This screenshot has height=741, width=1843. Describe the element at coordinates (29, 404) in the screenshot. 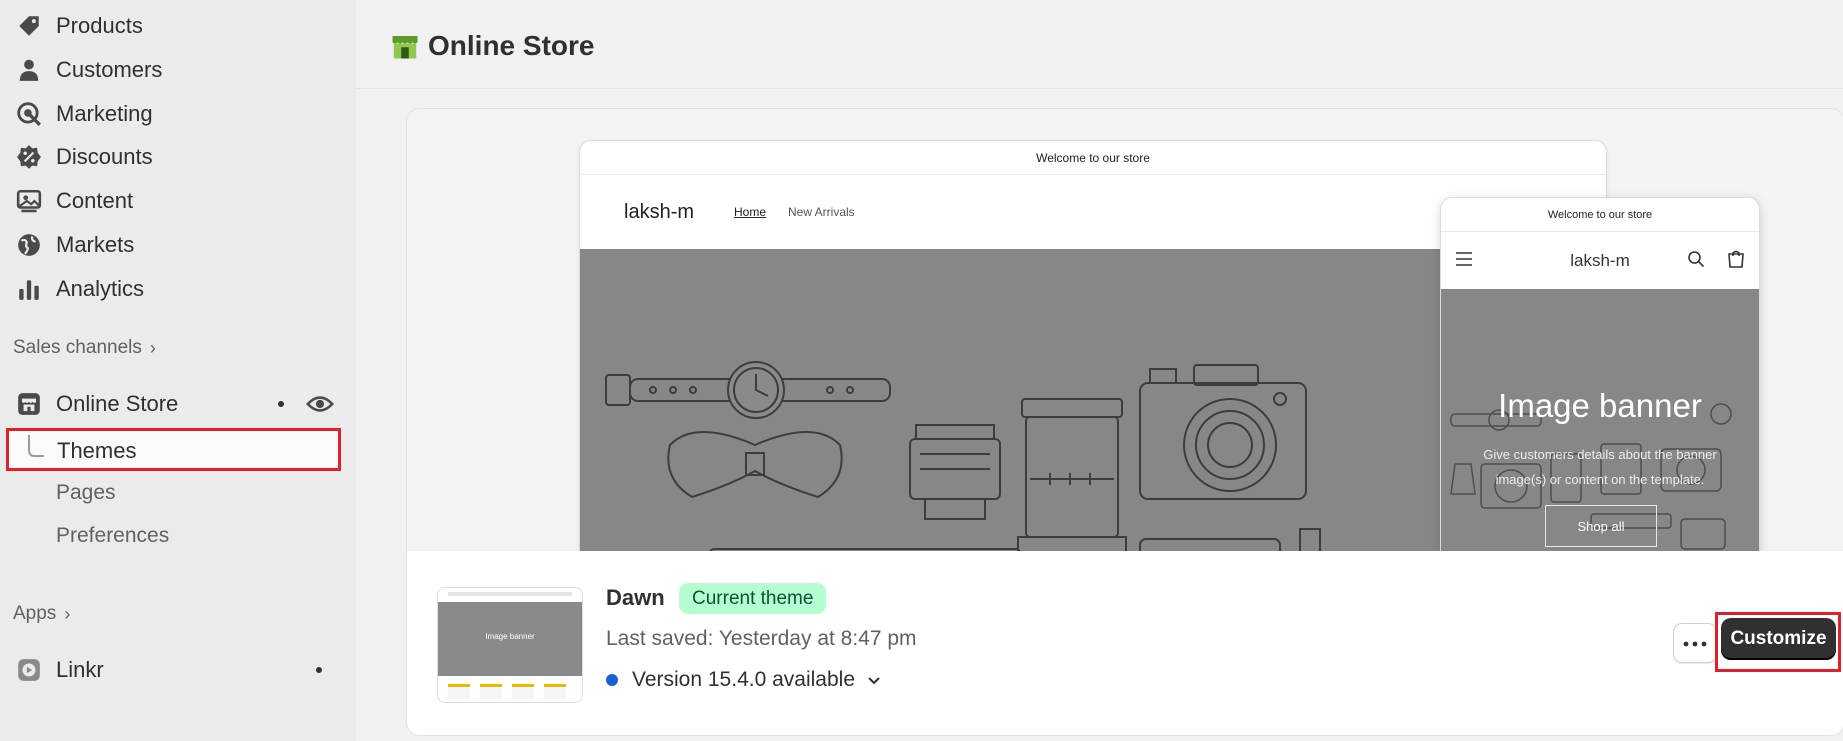

I see `store-icon` at that location.